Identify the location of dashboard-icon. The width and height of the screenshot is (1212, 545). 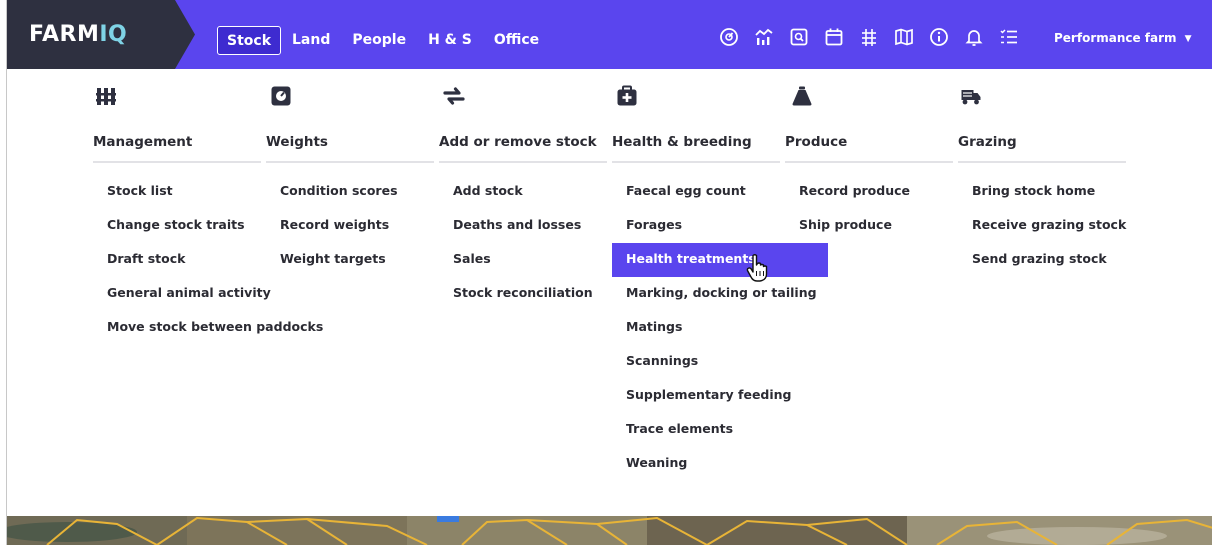
(729, 37).